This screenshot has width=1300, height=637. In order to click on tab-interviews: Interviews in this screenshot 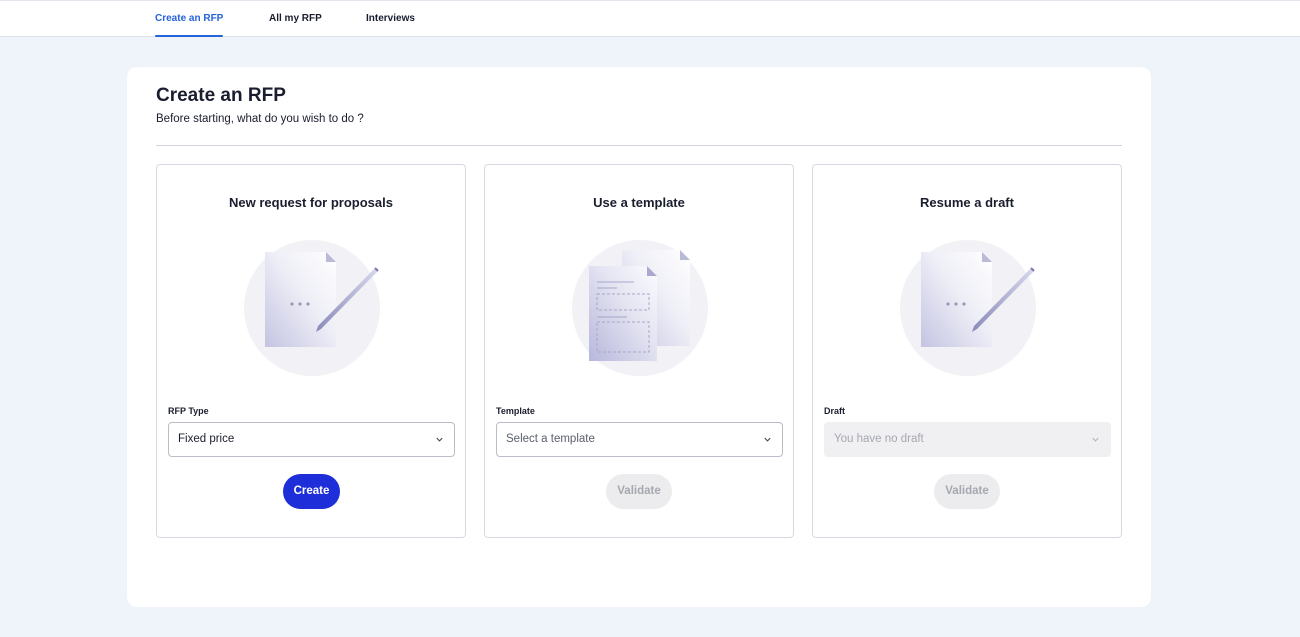, I will do `click(390, 19)`.